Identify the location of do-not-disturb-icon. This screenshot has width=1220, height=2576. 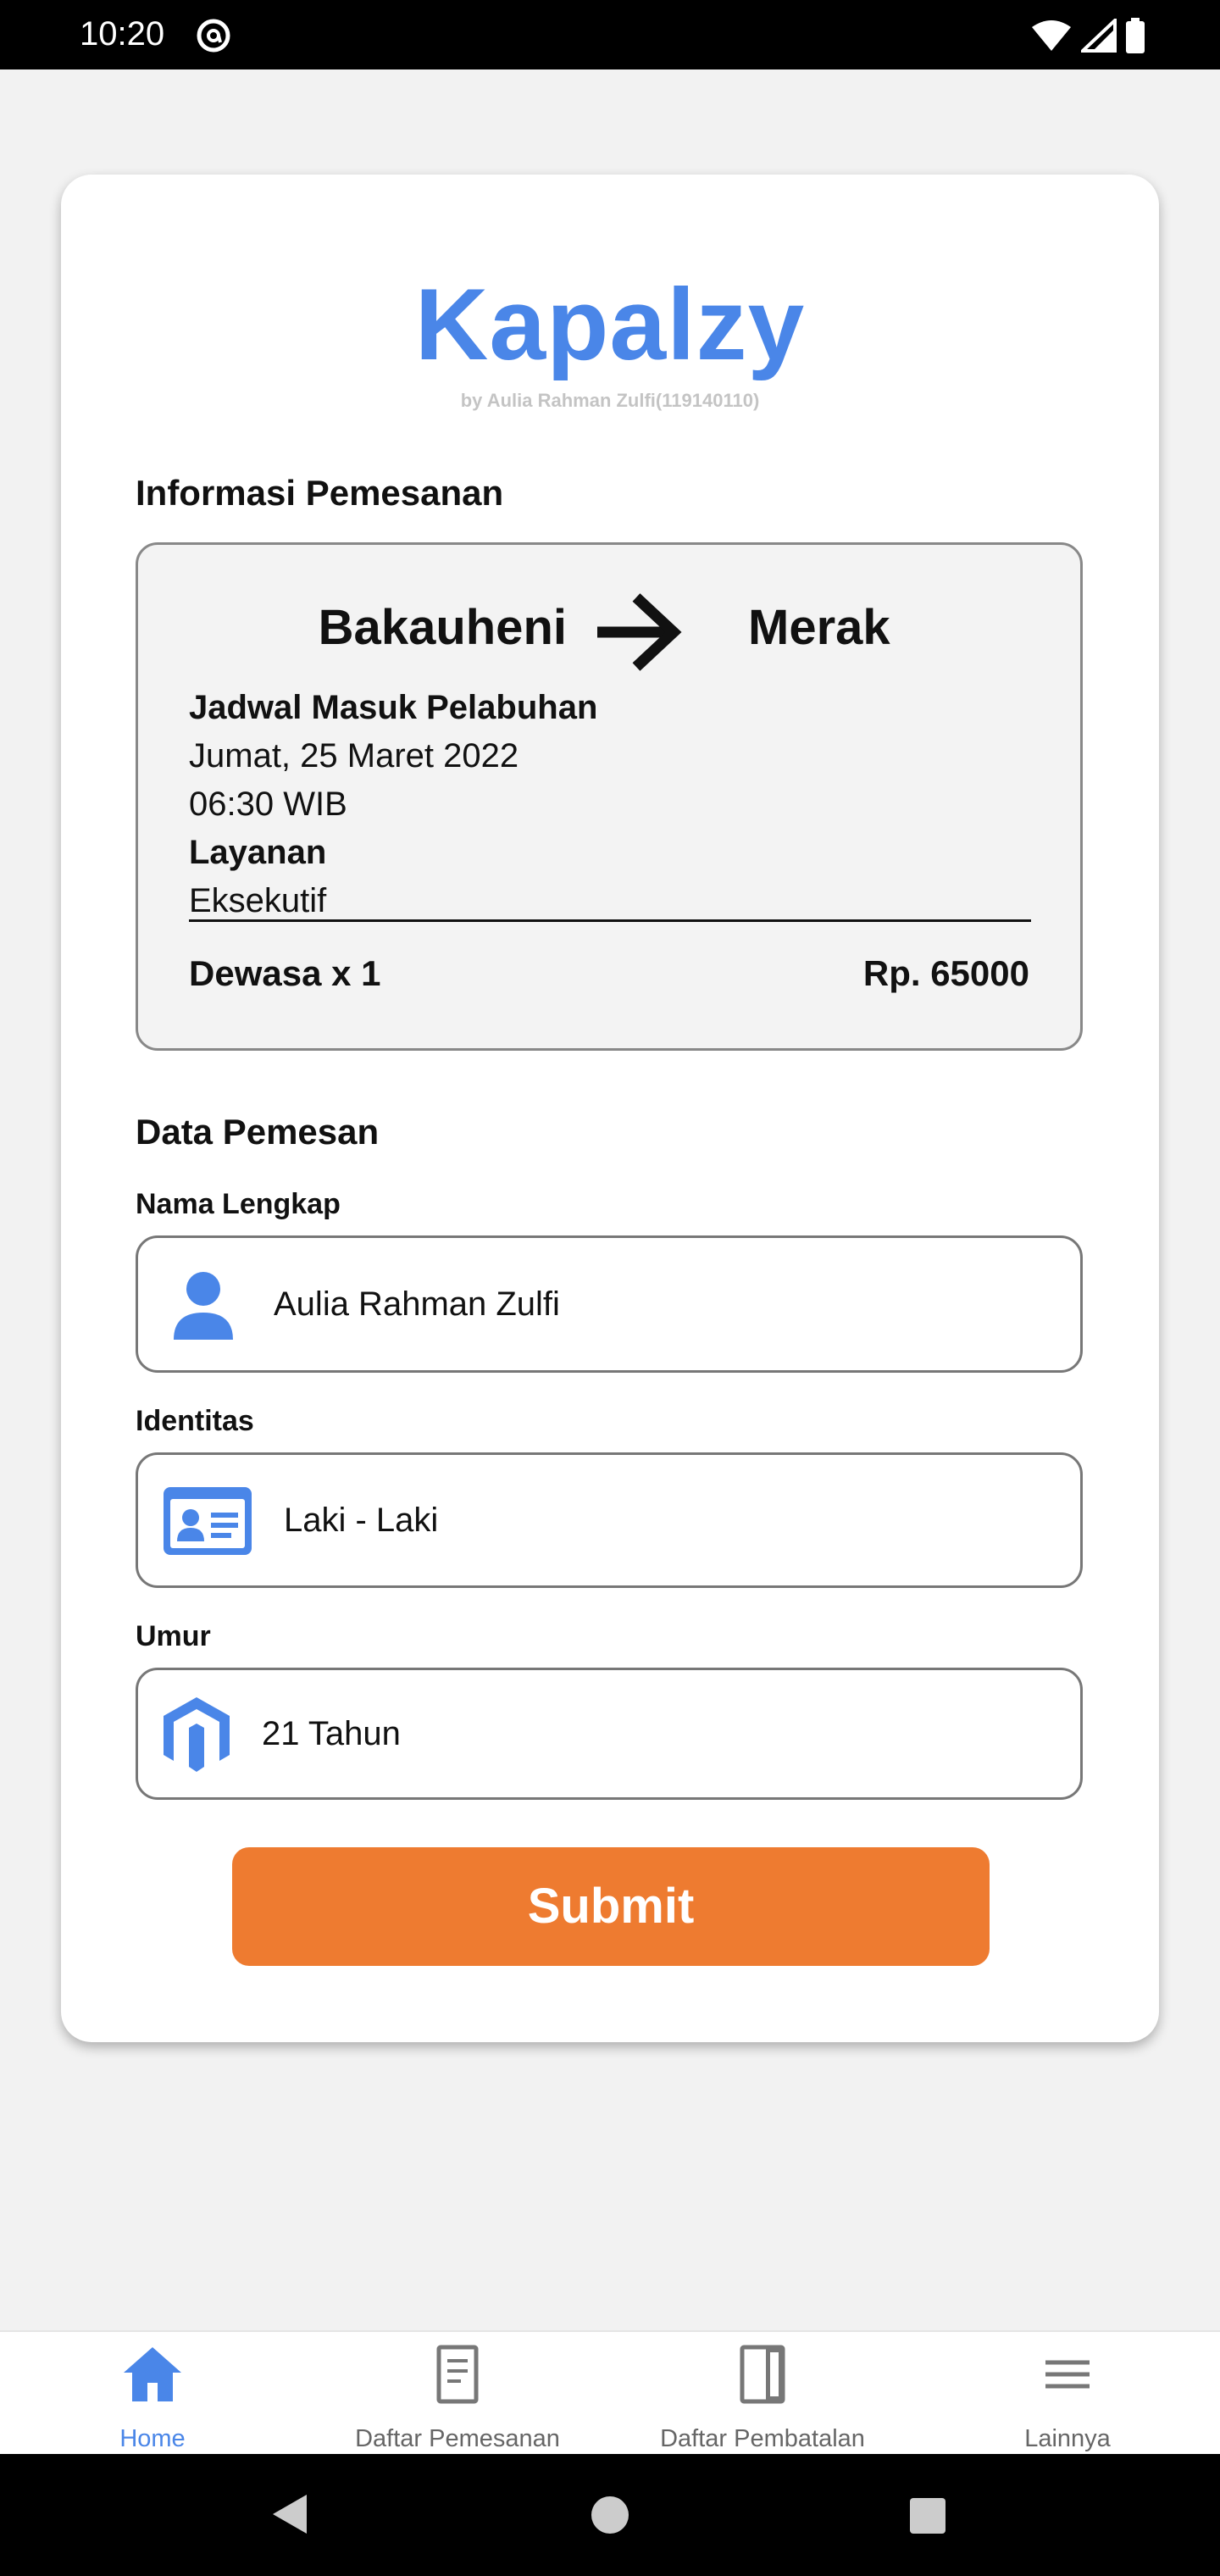
(213, 36).